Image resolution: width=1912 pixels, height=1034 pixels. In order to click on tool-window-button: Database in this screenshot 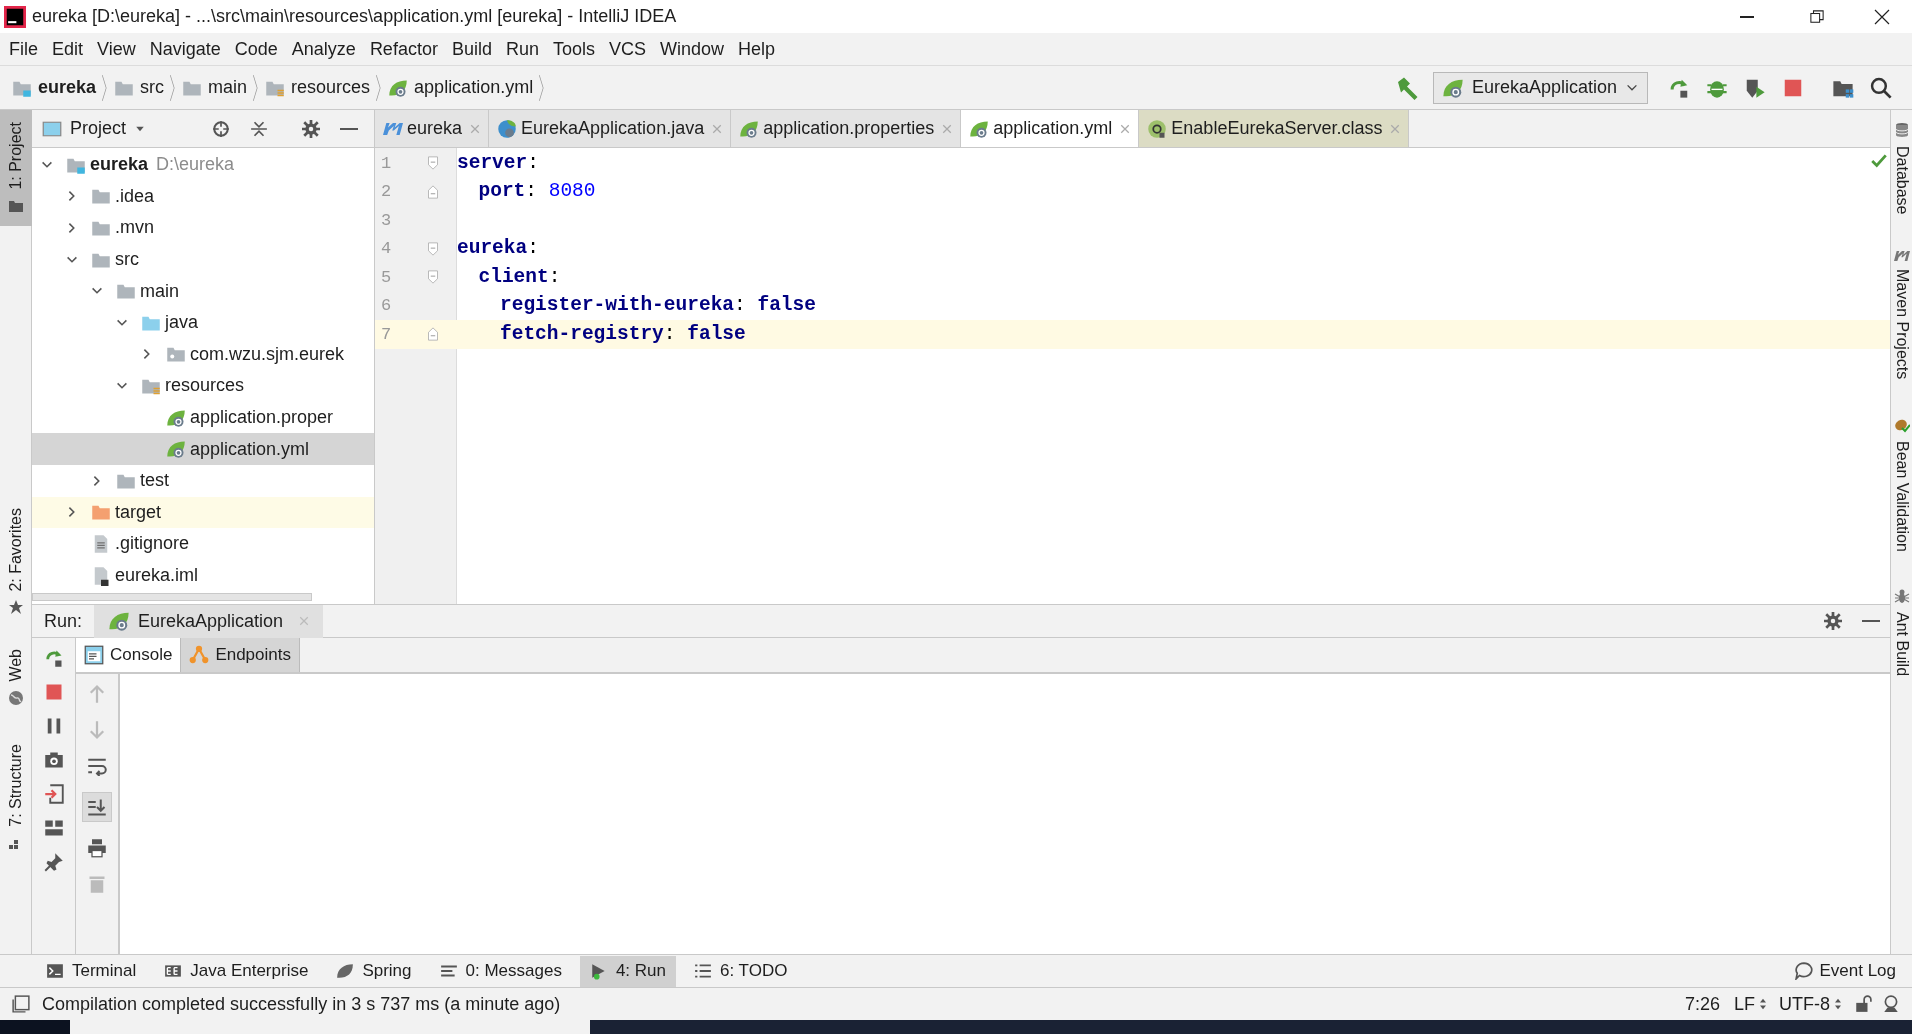, I will do `click(1900, 168)`.